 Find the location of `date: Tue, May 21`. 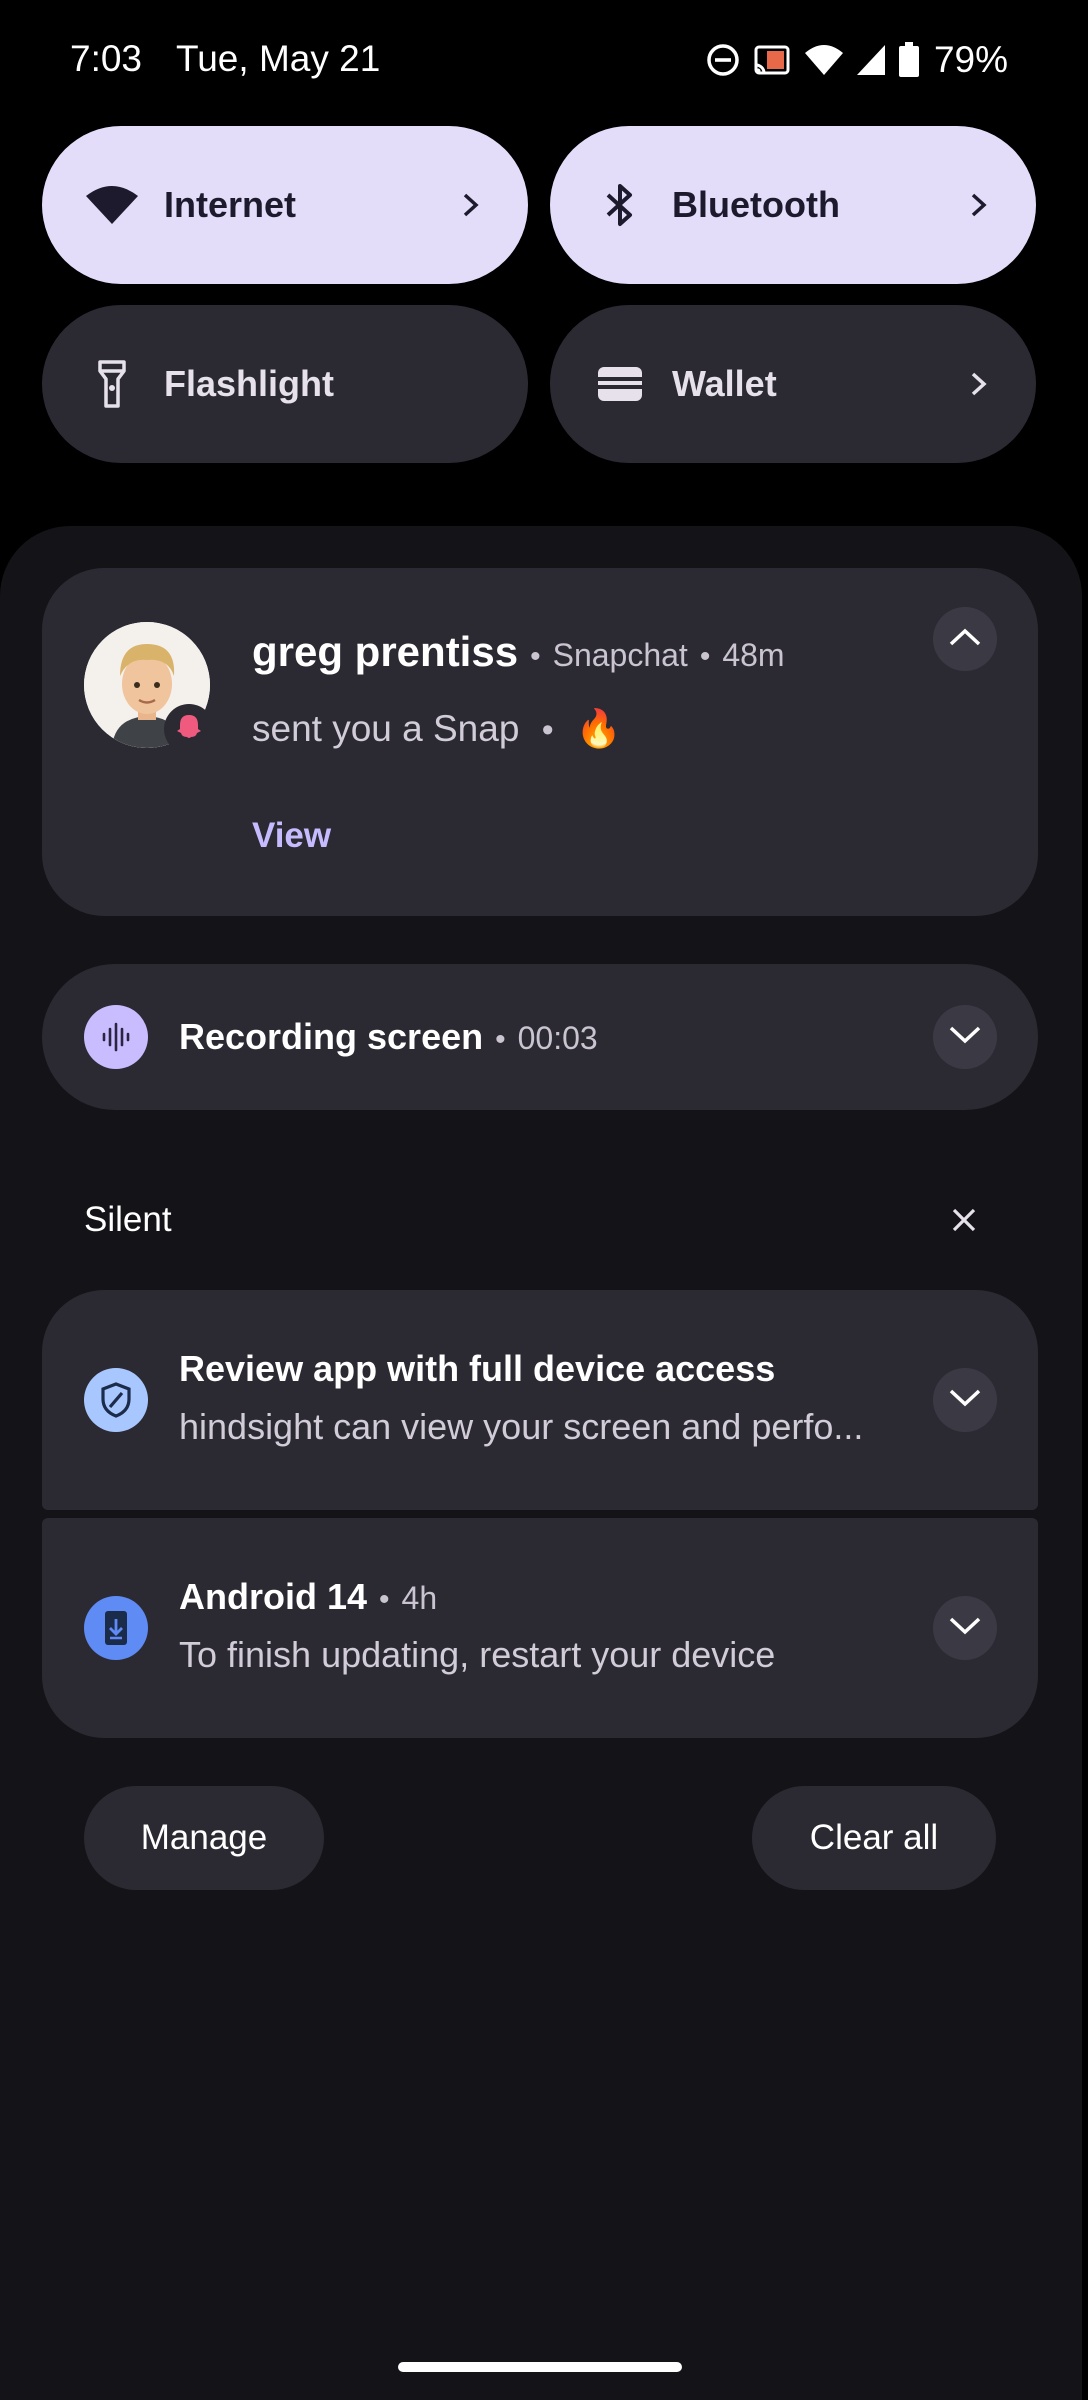

date: Tue, May 21 is located at coordinates (278, 58).